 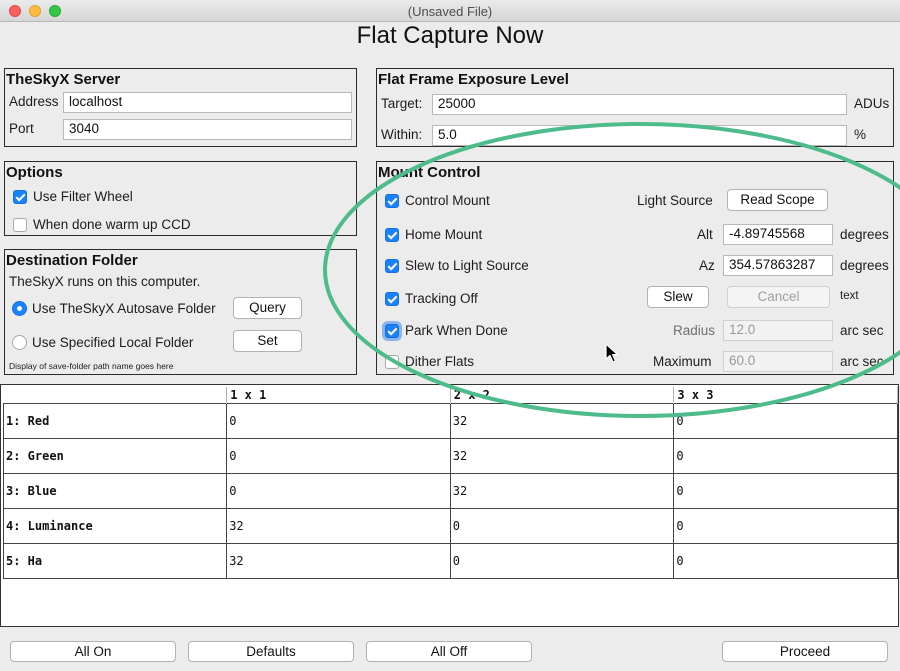 I want to click on within-label: Within:, so click(x=402, y=134).